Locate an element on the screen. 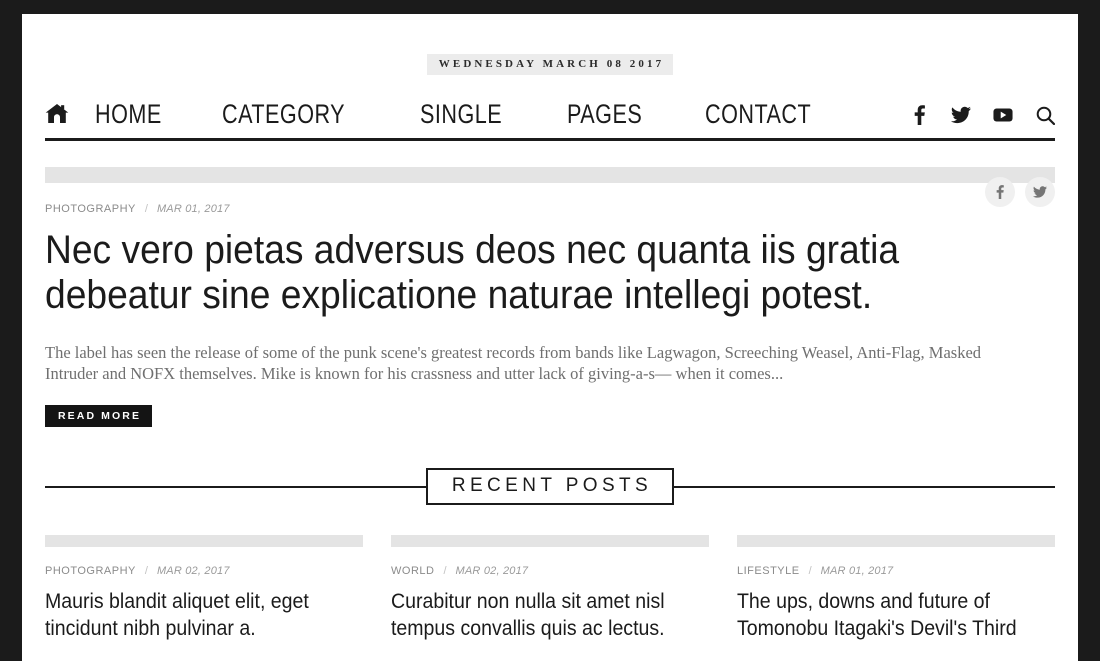 This screenshot has height=661, width=1100. share-buttons is located at coordinates (1020, 192).